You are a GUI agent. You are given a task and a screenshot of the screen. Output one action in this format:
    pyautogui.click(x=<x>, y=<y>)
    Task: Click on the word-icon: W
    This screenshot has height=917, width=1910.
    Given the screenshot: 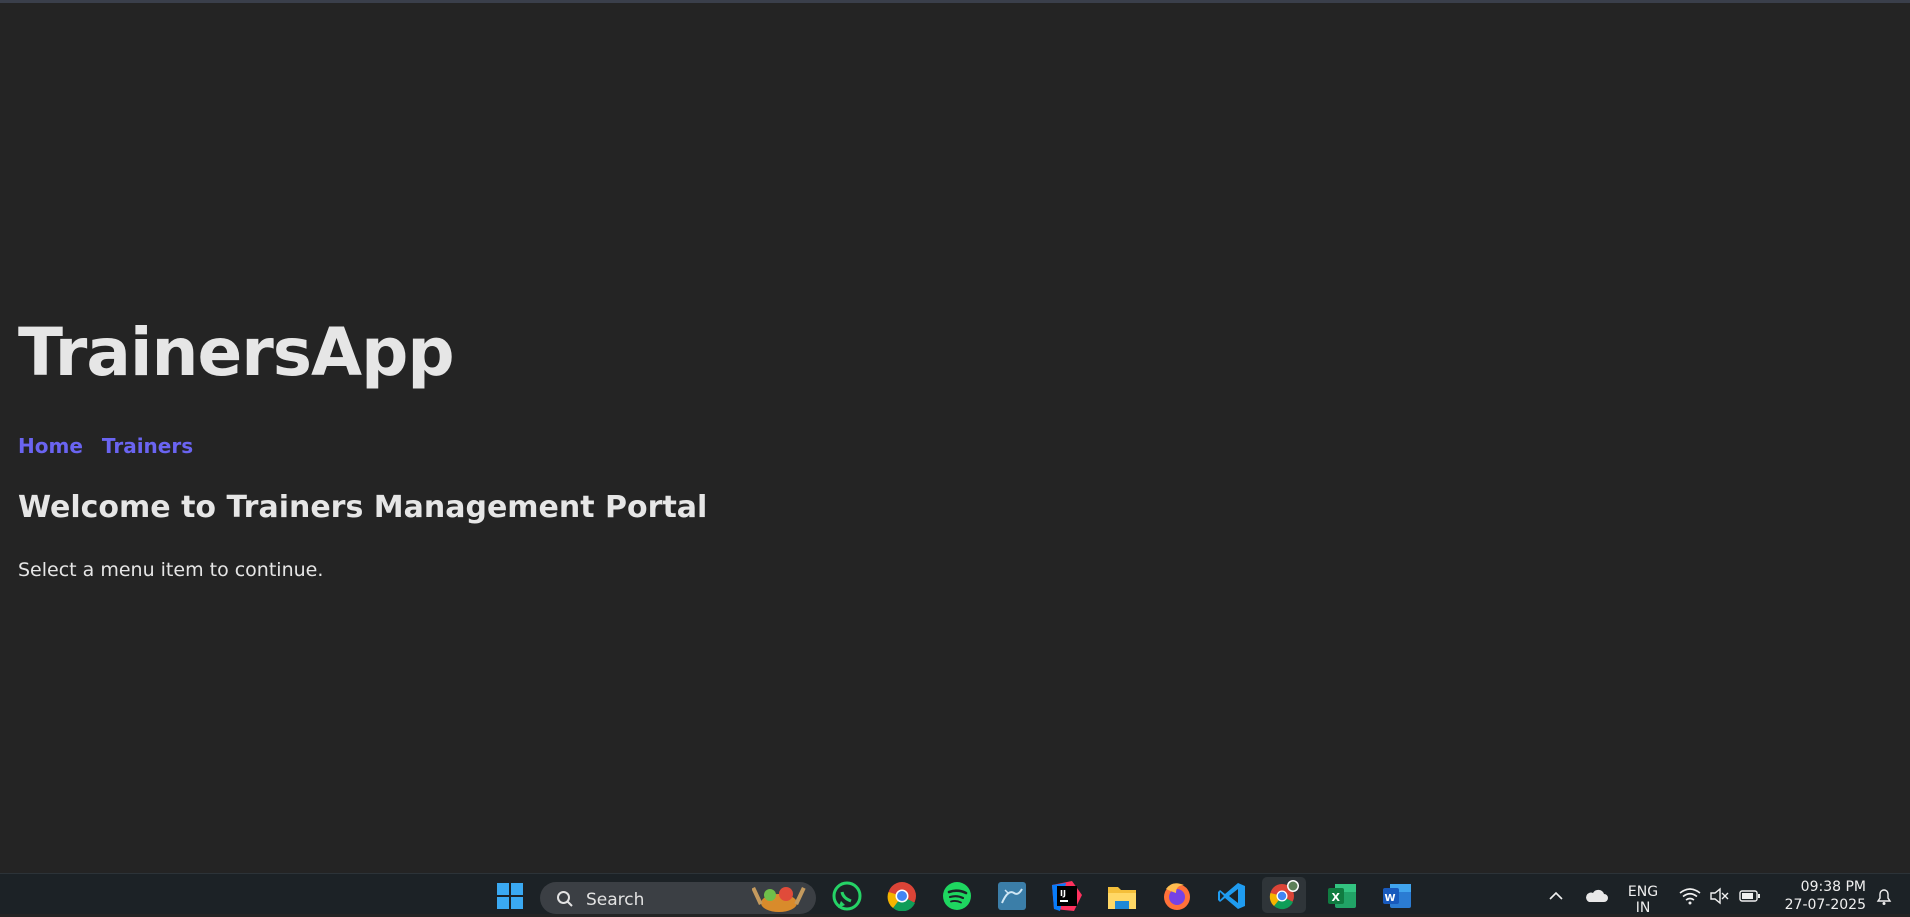 What is the action you would take?
    pyautogui.click(x=1397, y=896)
    